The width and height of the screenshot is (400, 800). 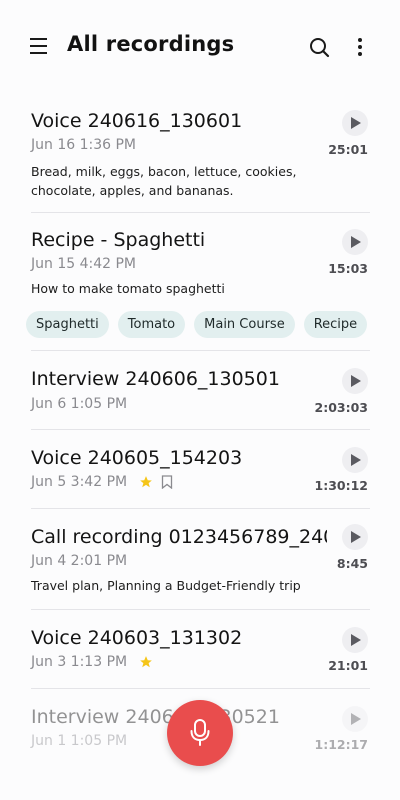 I want to click on recording-meta: Jun 4 2:01 PM, so click(x=79, y=561).